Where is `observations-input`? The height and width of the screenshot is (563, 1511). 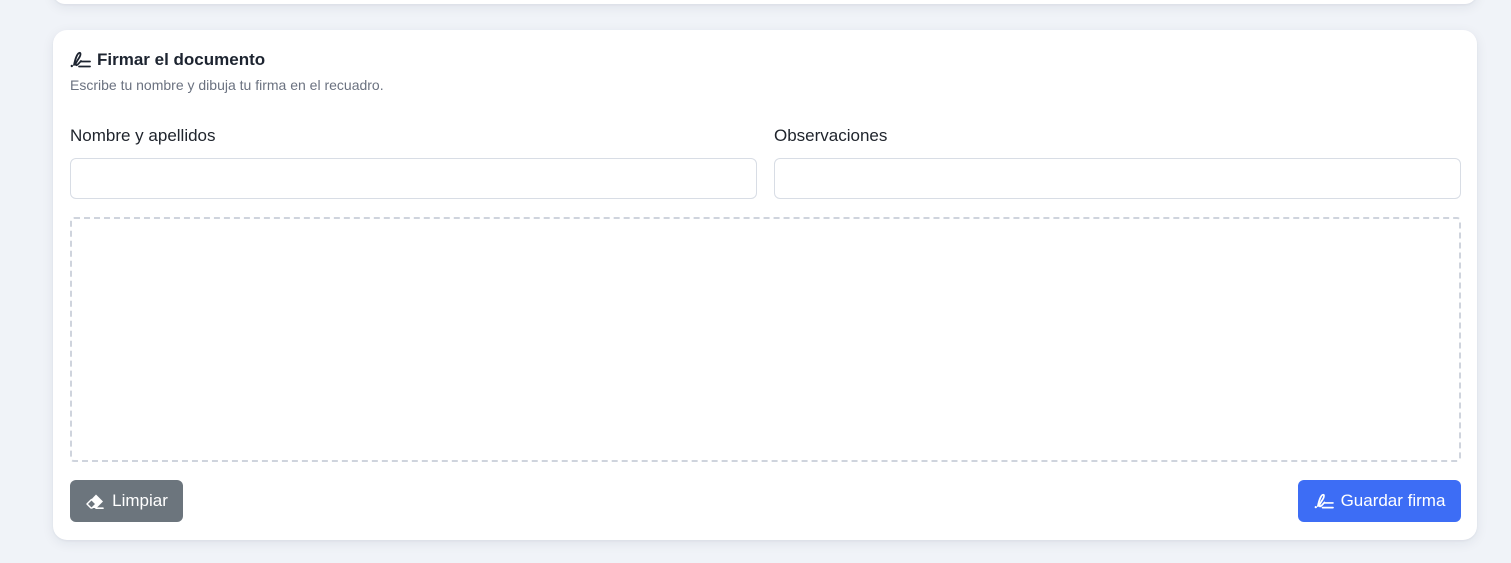
observations-input is located at coordinates (1117, 178).